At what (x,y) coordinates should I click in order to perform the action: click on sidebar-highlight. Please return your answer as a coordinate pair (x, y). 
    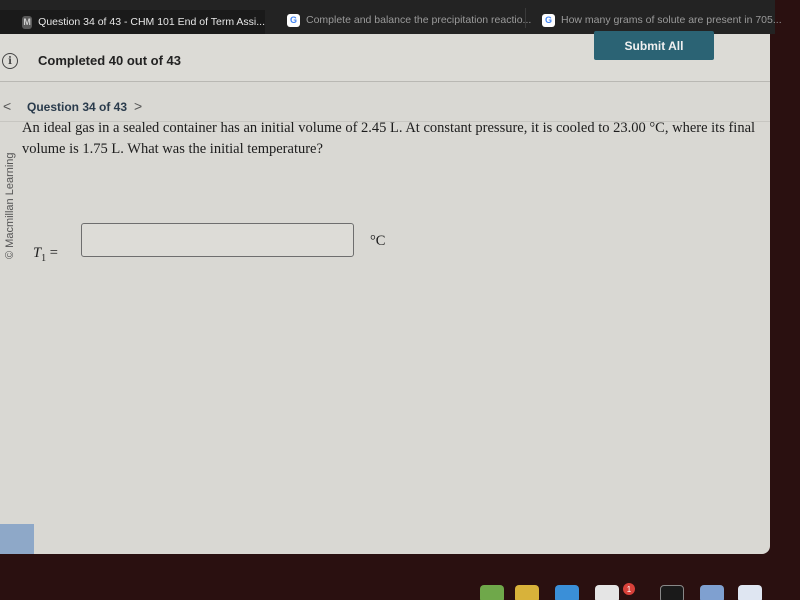
    Looking at the image, I should click on (17, 539).